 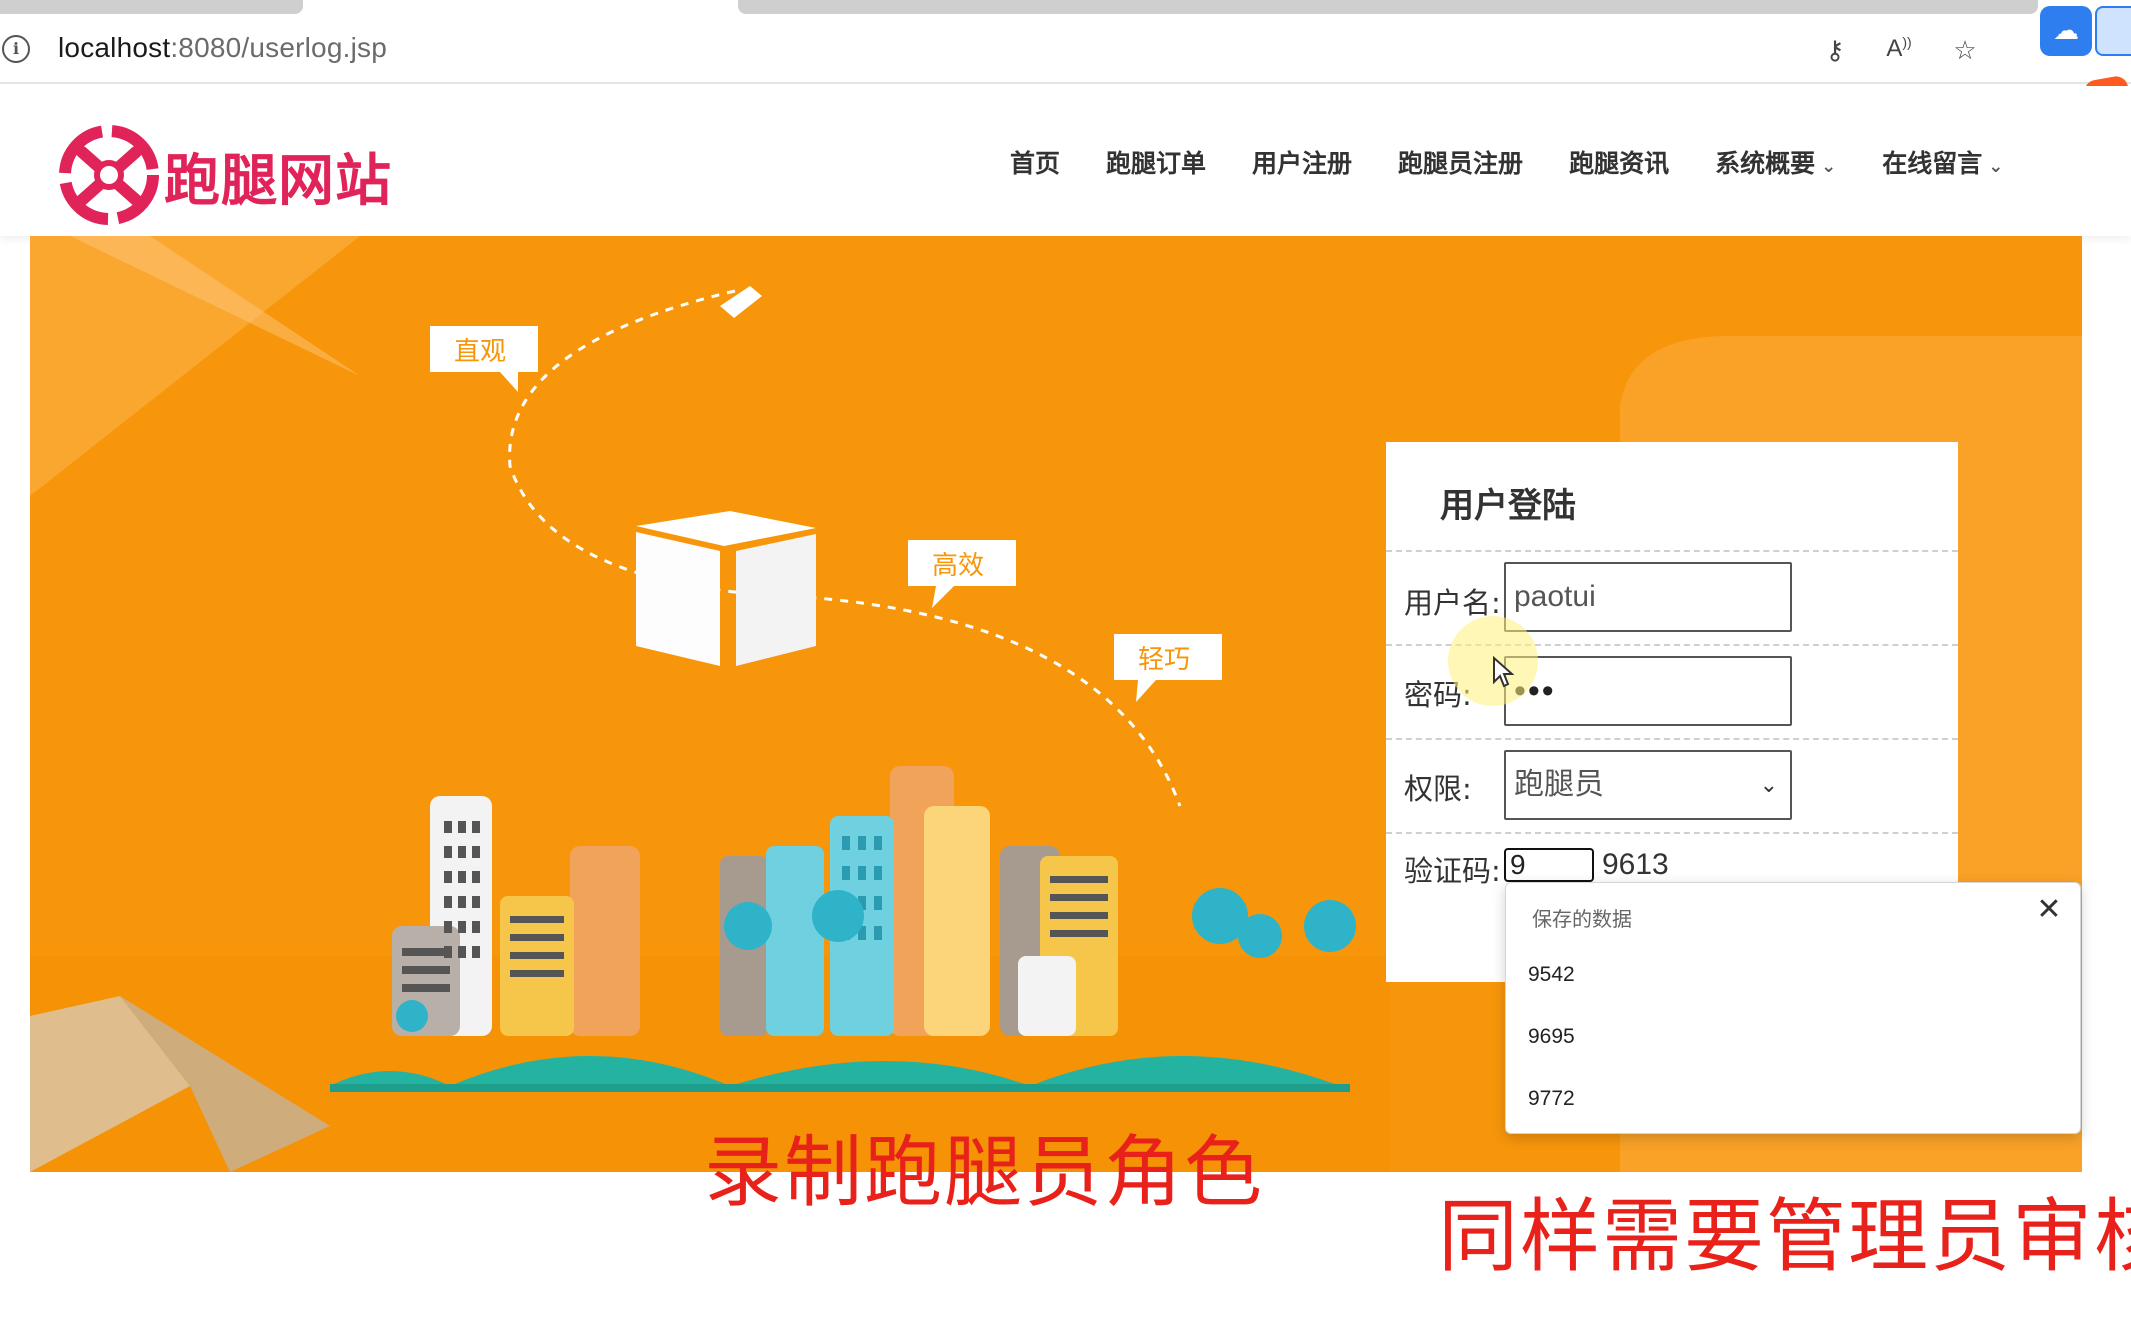 What do you see at coordinates (278, 176) in the screenshot?
I see `logo-text: 跑腿网站` at bounding box center [278, 176].